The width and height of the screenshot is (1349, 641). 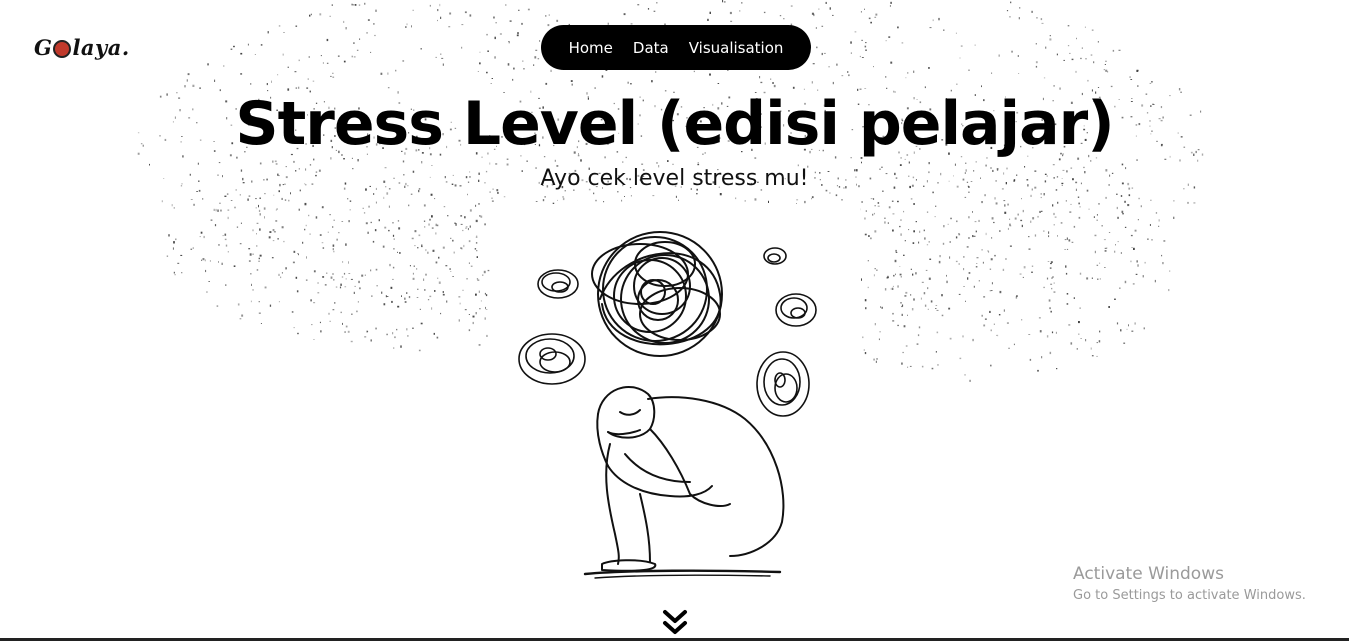 I want to click on page-title: Stress Level (edisi pelajar), so click(x=674, y=124).